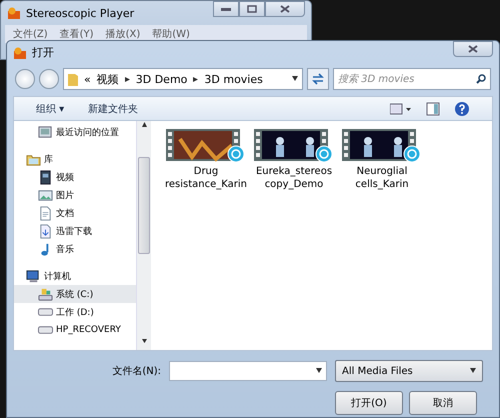 Image resolution: width=500 pixels, height=418 pixels. I want to click on address-bar: « 视频 3D Demo 3D movies, so click(183, 79).